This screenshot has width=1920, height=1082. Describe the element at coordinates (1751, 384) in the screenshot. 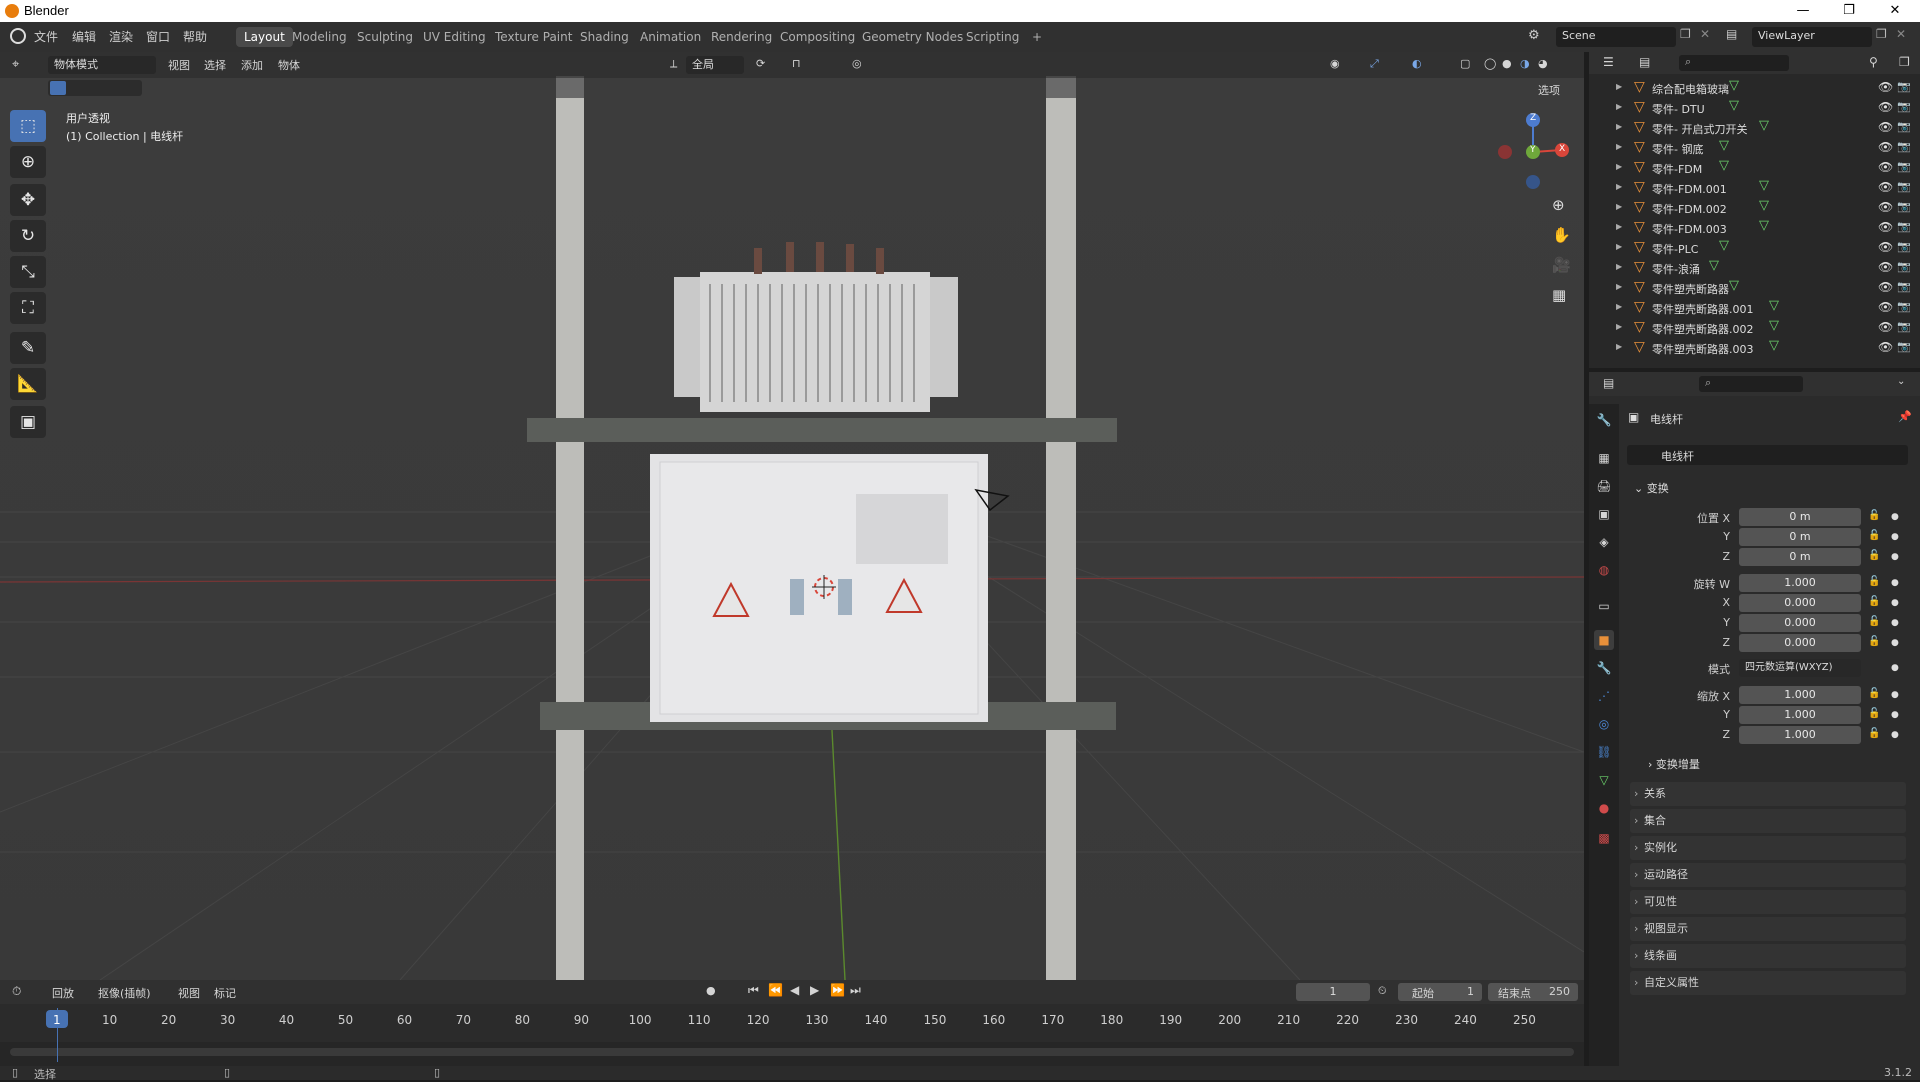

I see `properties-search-input` at that location.